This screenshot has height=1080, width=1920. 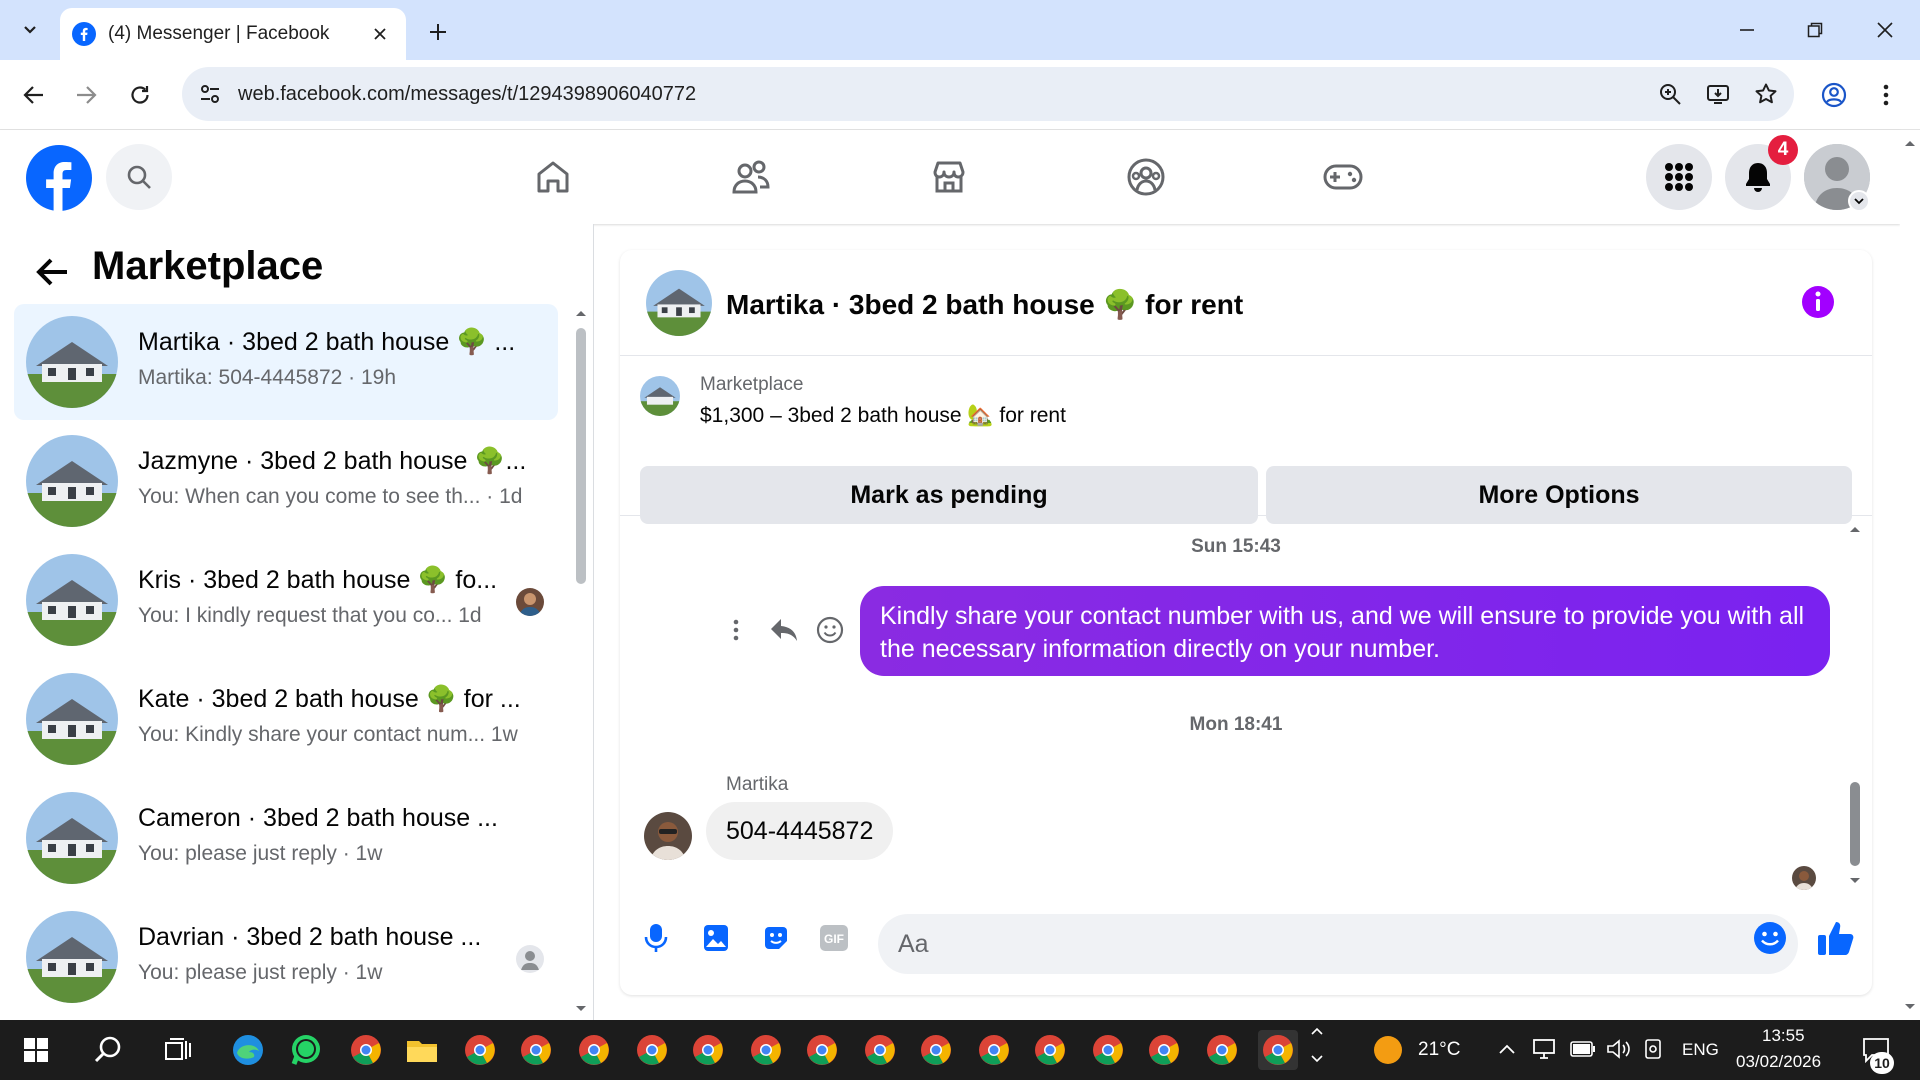 I want to click on facebook-icon, so click(x=59, y=178).